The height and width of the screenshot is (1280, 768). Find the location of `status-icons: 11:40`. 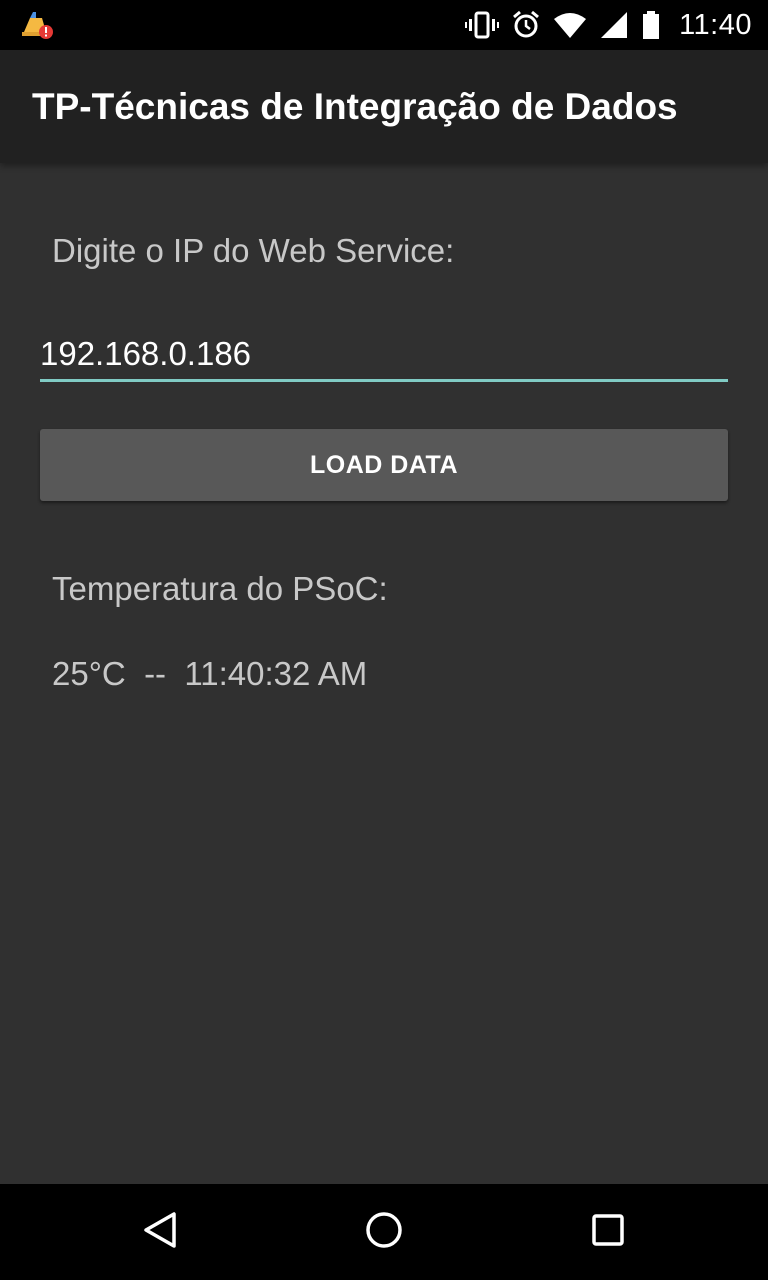

status-icons: 11:40 is located at coordinates (608, 25).